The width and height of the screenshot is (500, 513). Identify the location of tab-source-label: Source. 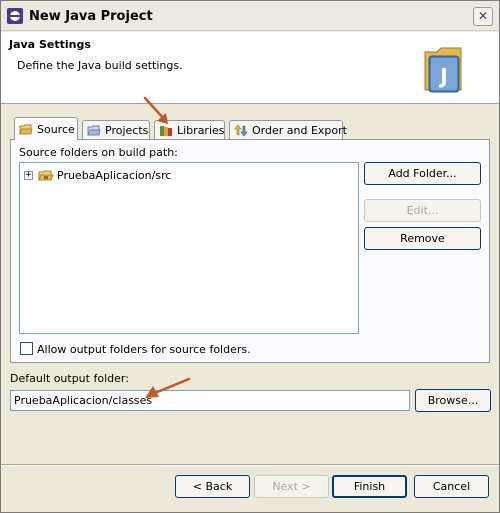
(56, 129).